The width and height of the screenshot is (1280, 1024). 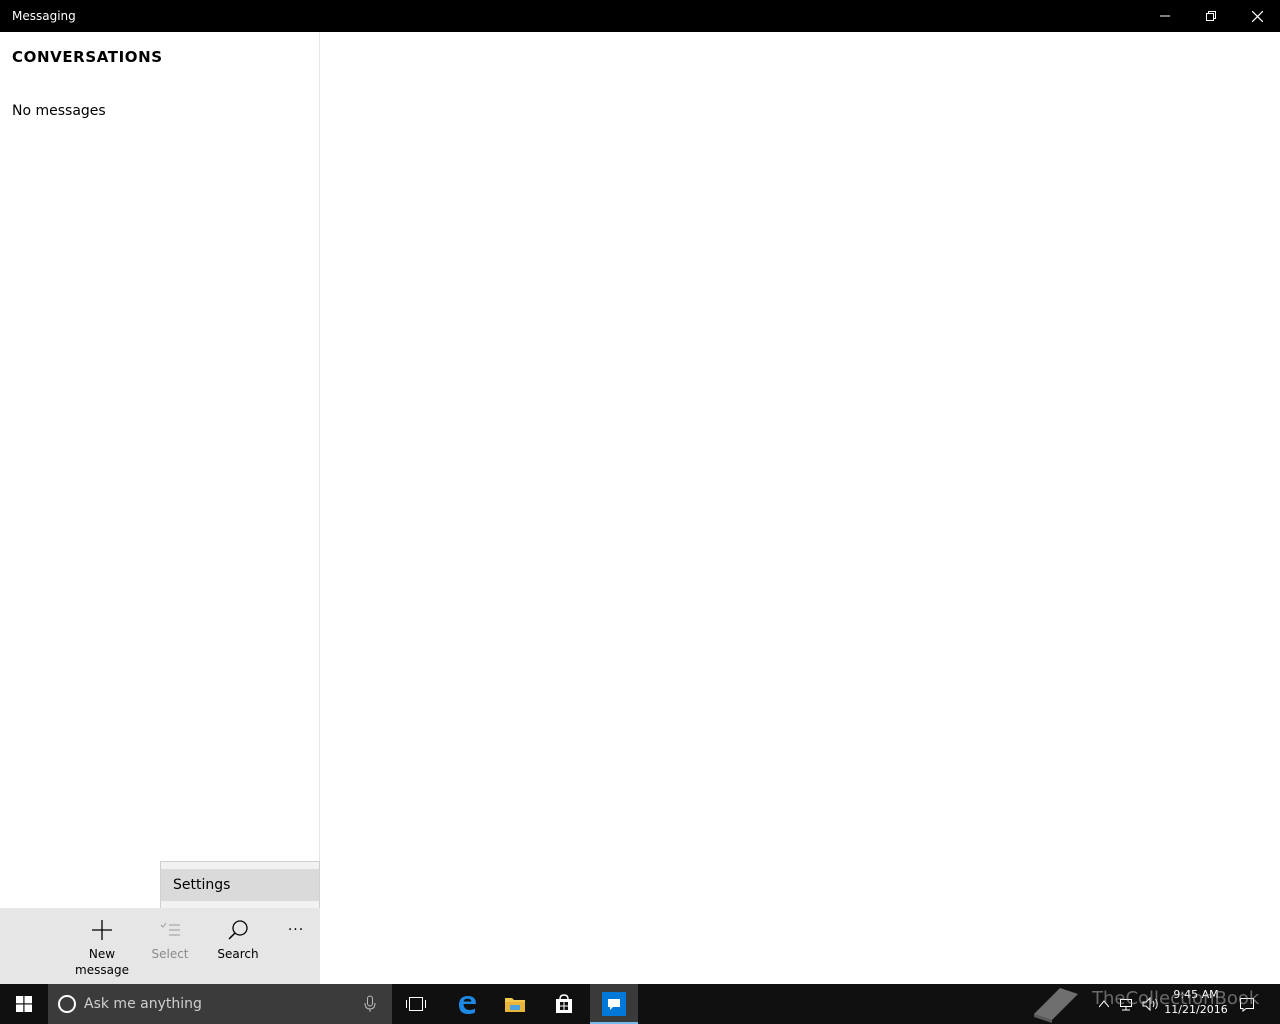 I want to click on minimize-button, so click(x=1165, y=16).